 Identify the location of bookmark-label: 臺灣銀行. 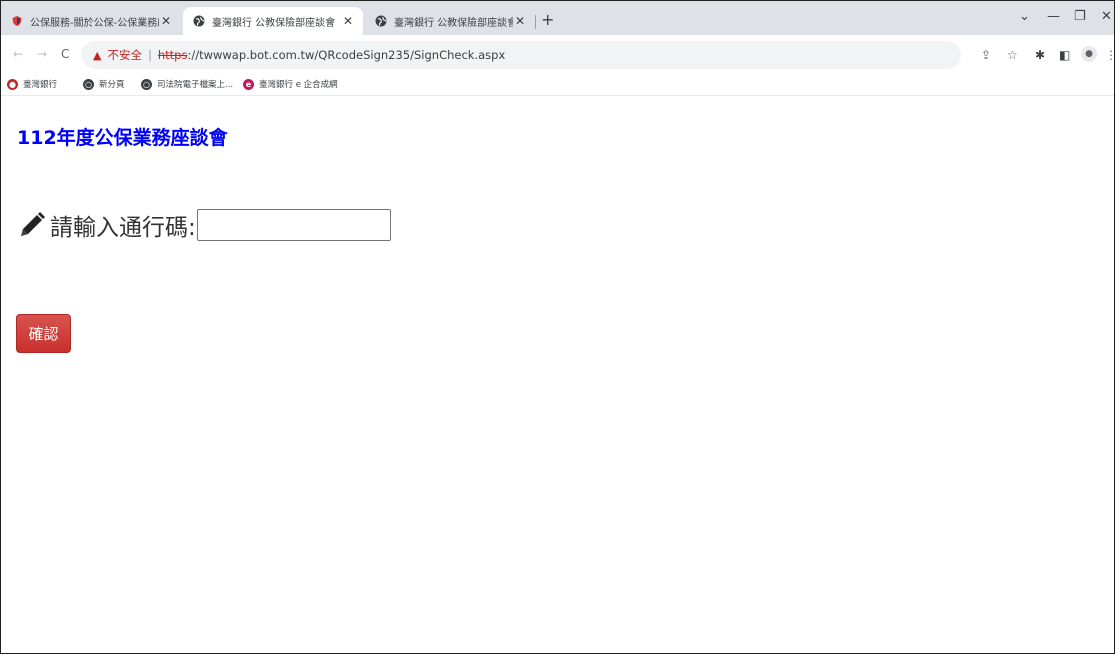
(40, 85).